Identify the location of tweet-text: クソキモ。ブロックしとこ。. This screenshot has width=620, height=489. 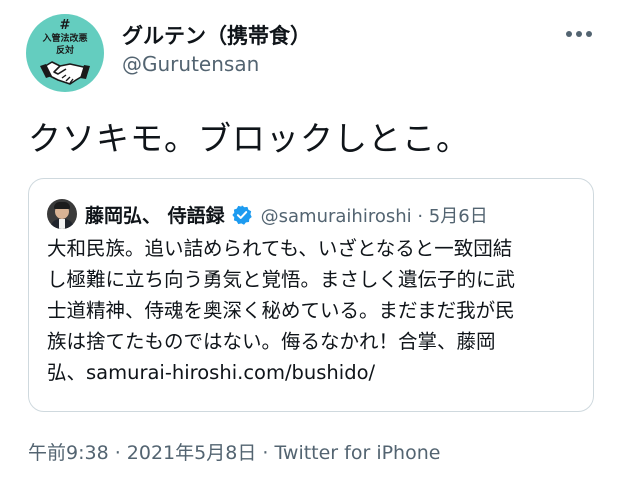
(249, 138).